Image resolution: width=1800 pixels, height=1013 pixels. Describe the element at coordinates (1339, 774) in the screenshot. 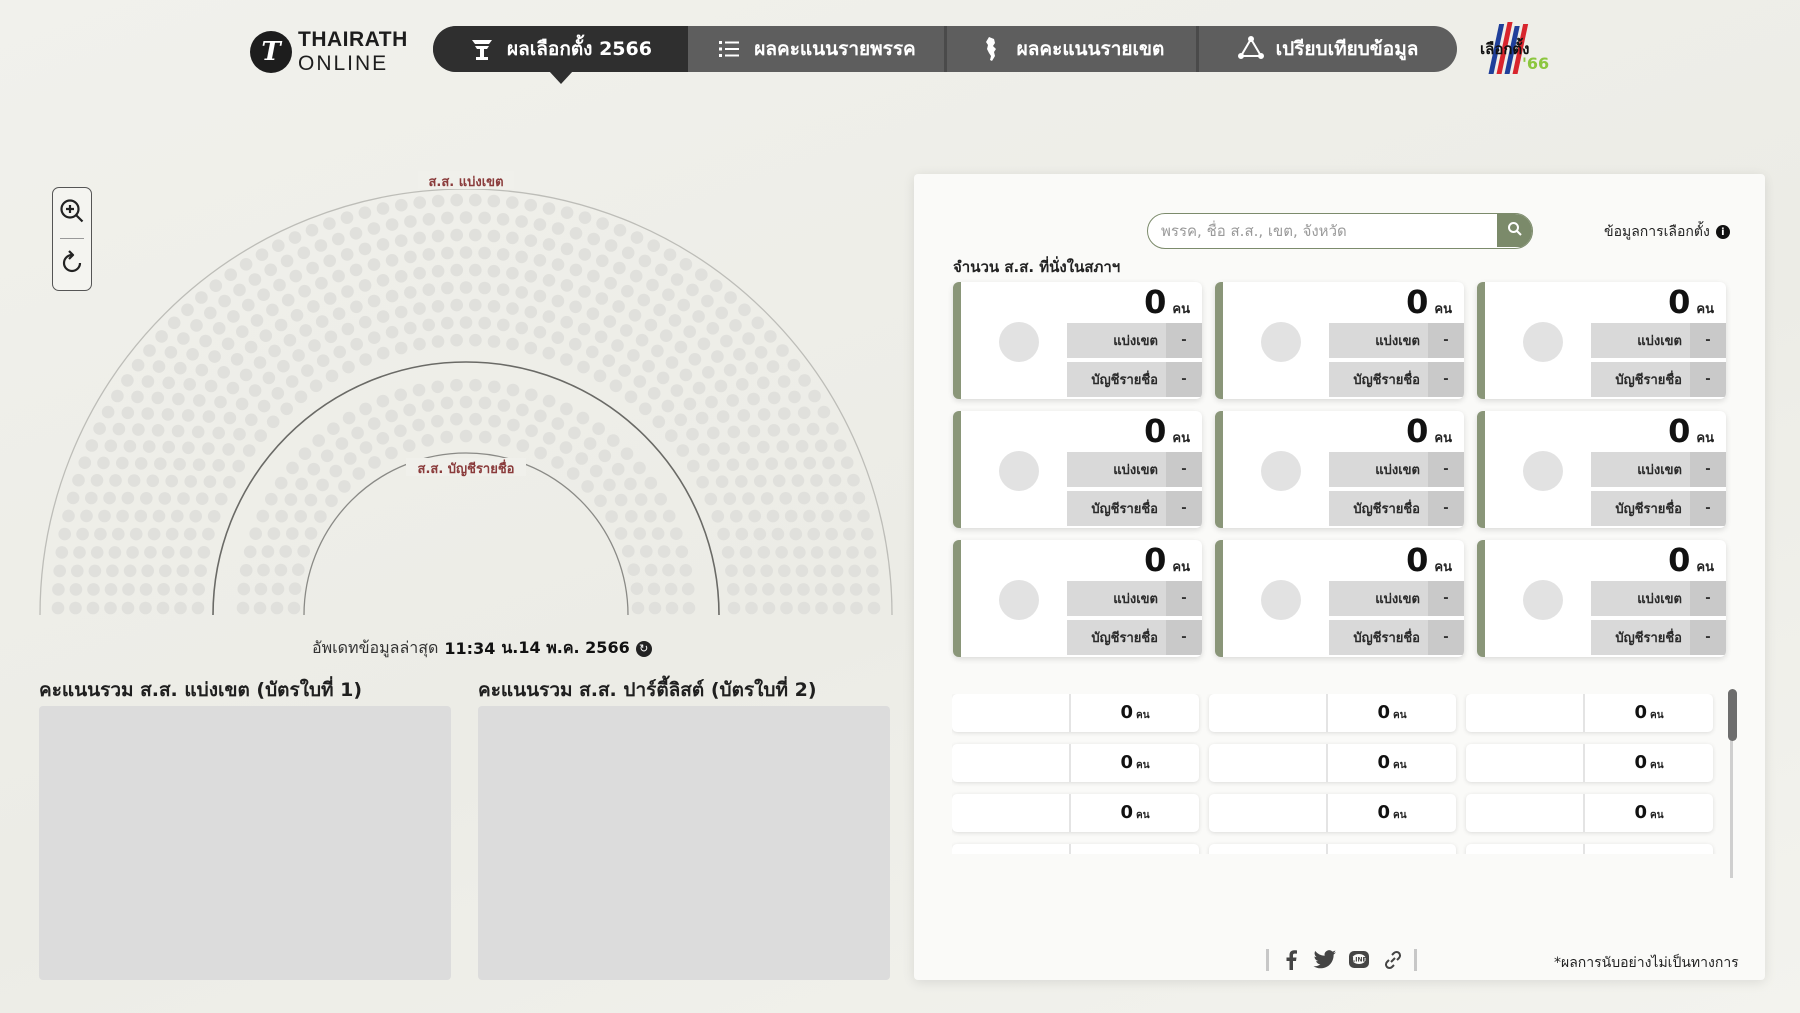

I see `party-mini-list: 0คน0คน0คน0คน0คน0คน0คน0คน0คน0คน0คน0คน` at that location.